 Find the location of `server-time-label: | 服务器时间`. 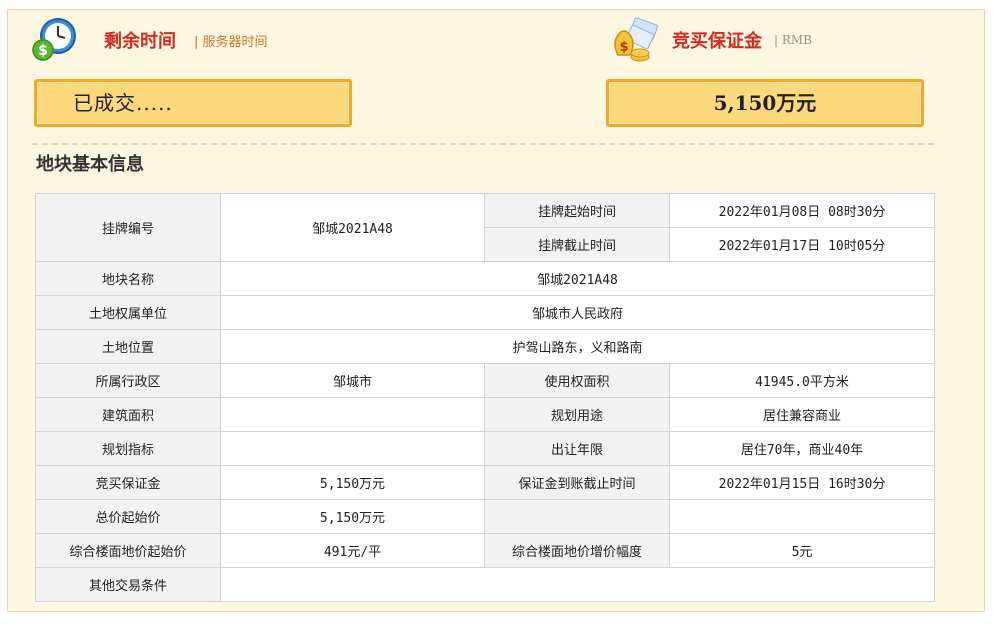

server-time-label: | 服务器时间 is located at coordinates (231, 42).